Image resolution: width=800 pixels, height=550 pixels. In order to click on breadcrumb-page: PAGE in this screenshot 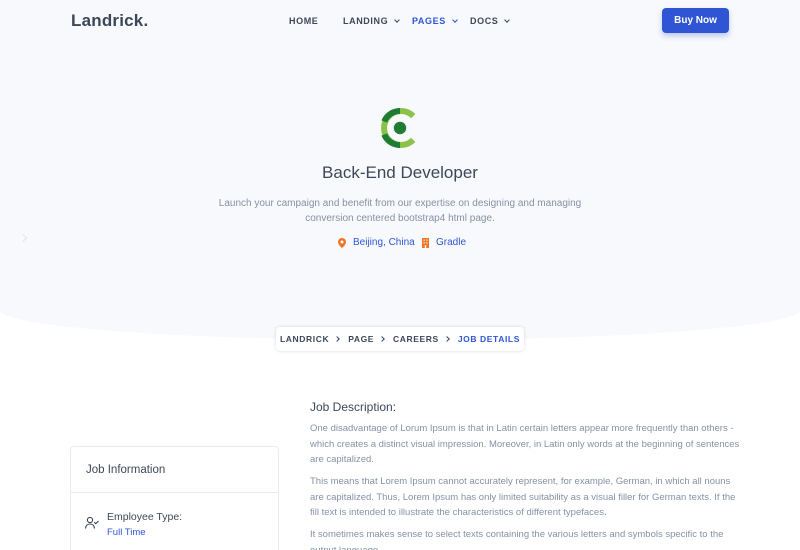, I will do `click(361, 339)`.